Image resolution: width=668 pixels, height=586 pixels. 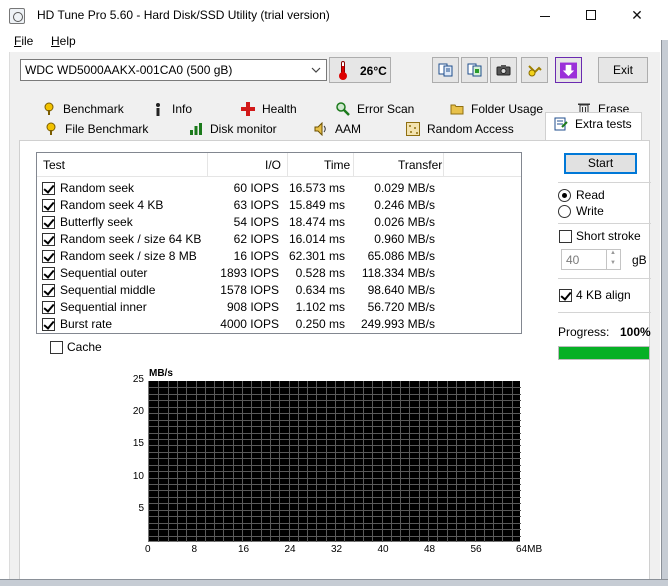 What do you see at coordinates (173, 70) in the screenshot?
I see `drive-select: WDC WD5000AAKX-001CA0 (500 gB)` at bounding box center [173, 70].